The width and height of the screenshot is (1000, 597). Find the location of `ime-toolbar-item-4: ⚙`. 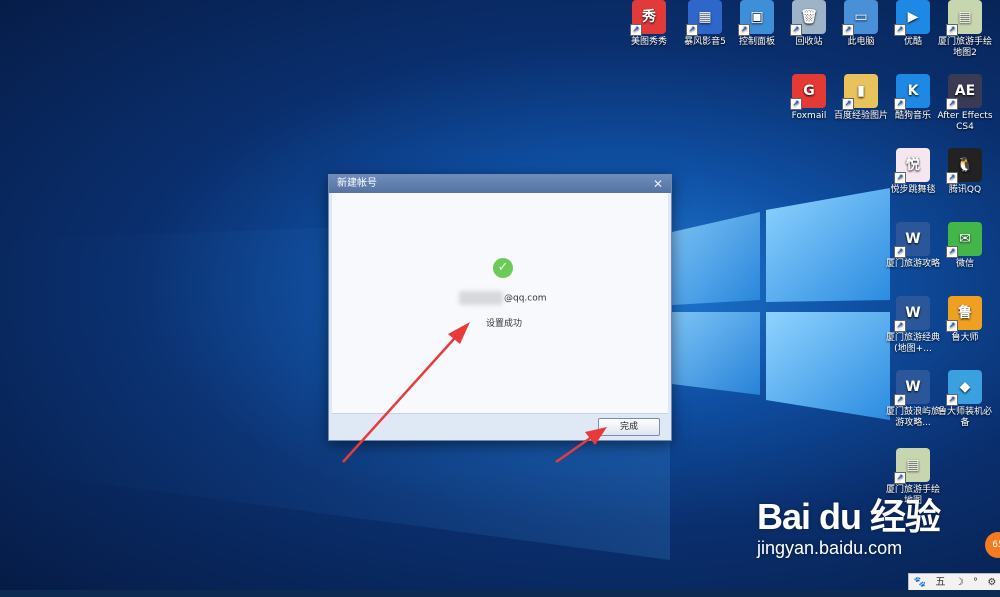

ime-toolbar-item-4: ⚙ is located at coordinates (991, 582).